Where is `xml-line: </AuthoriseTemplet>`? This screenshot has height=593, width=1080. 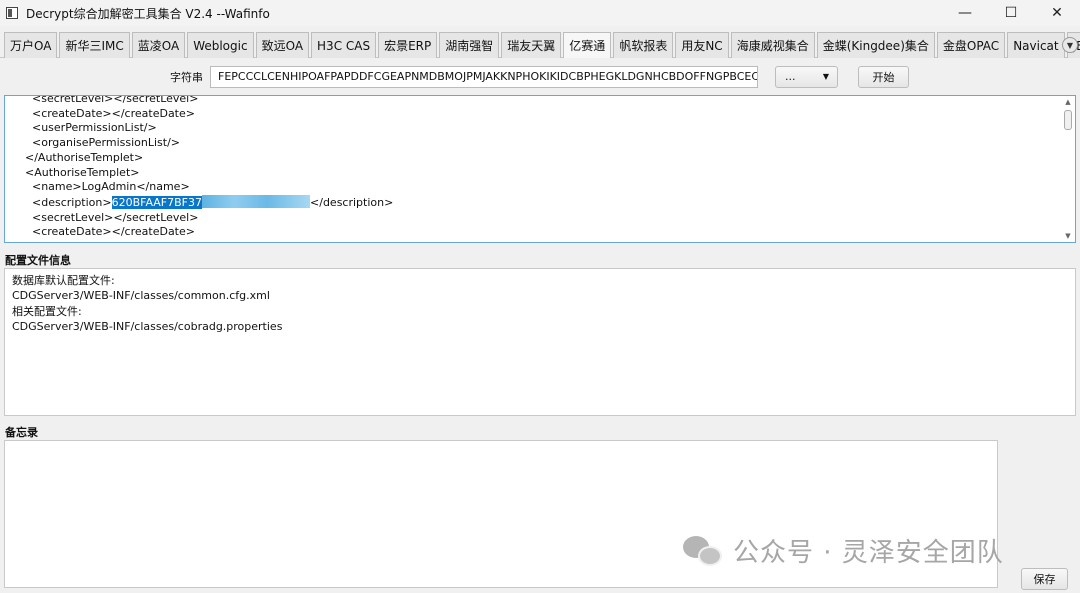 xml-line: </AuthoriseTemplet> is located at coordinates (84, 157).